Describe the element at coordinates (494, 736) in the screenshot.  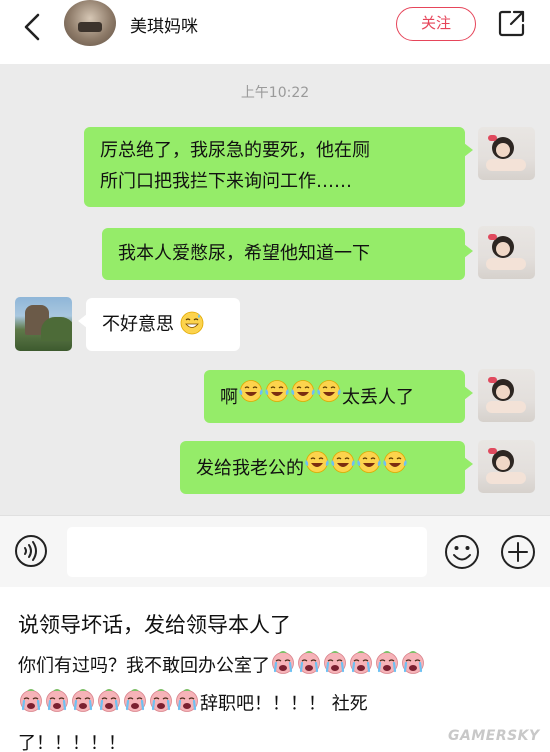
I see `watermark: GAMERSKY` at that location.